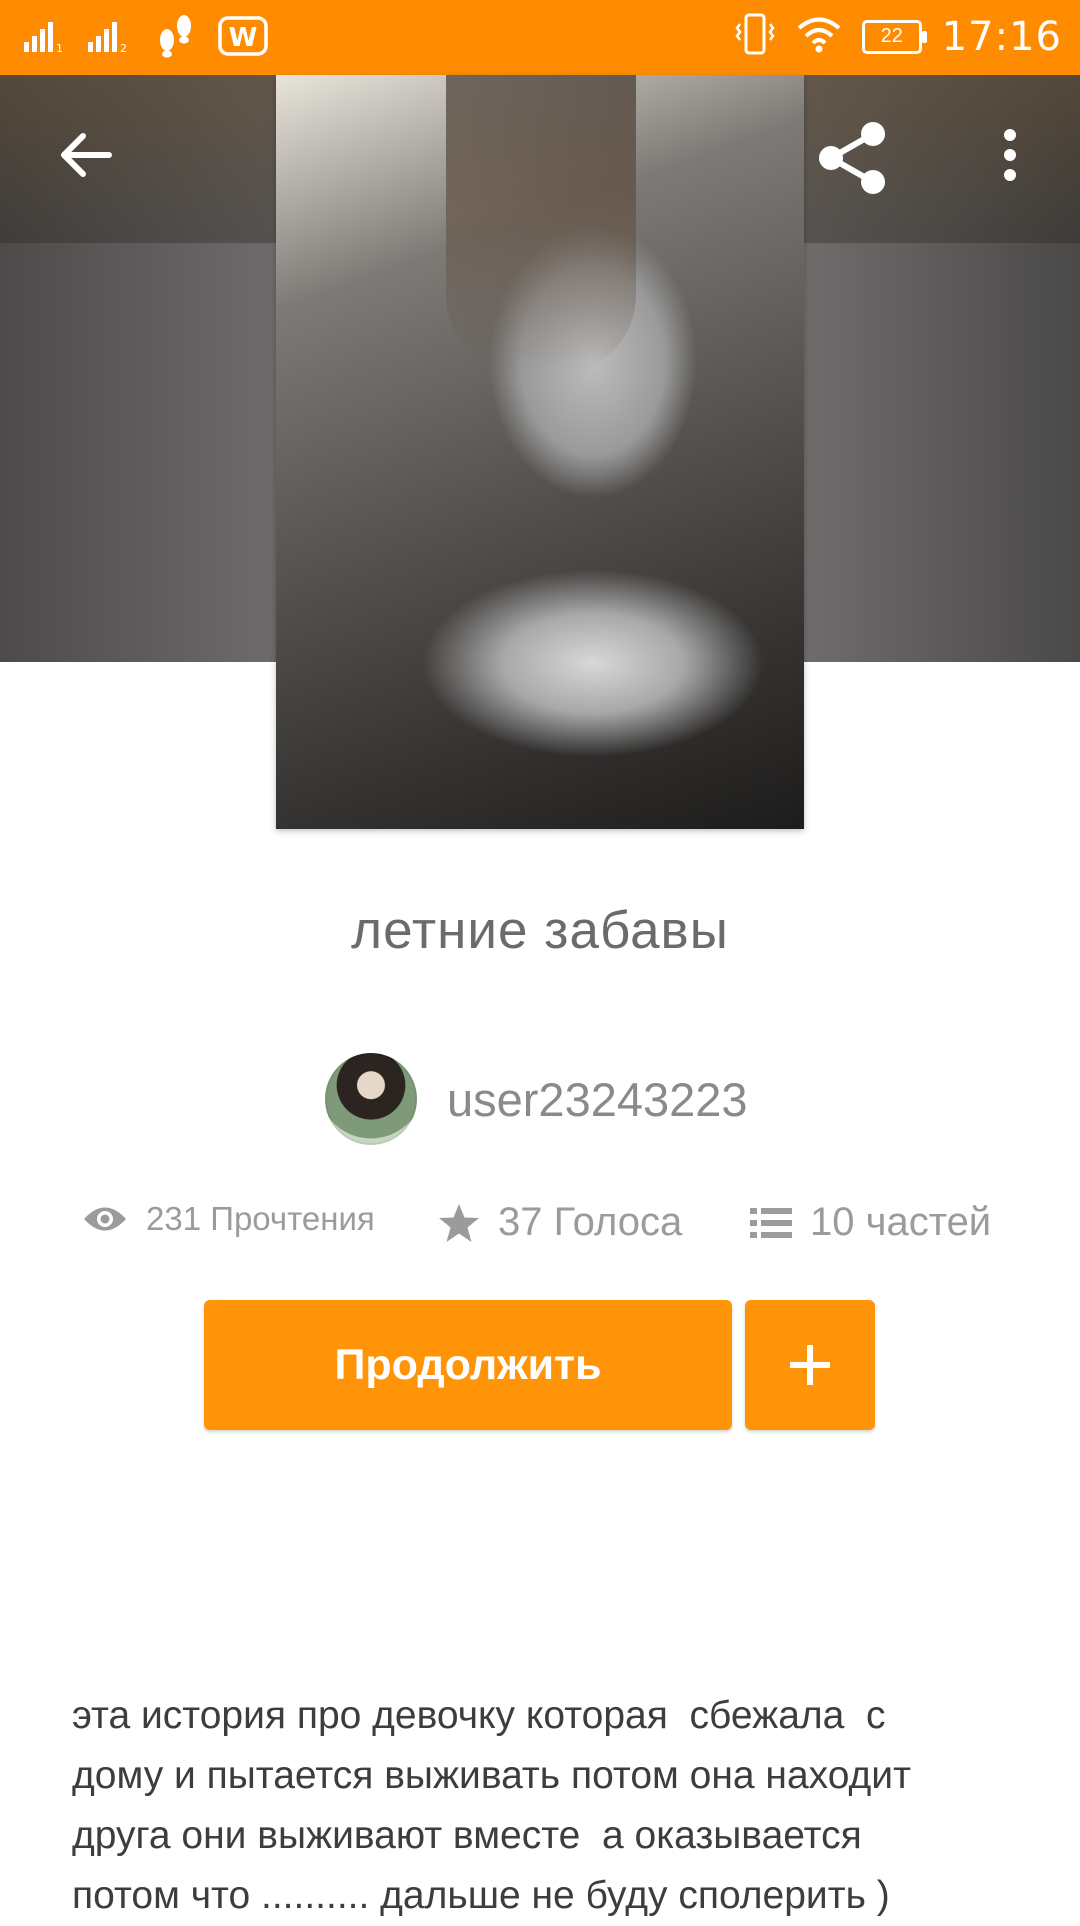  I want to click on signal-sim2-icon: 2, so click(111, 38).